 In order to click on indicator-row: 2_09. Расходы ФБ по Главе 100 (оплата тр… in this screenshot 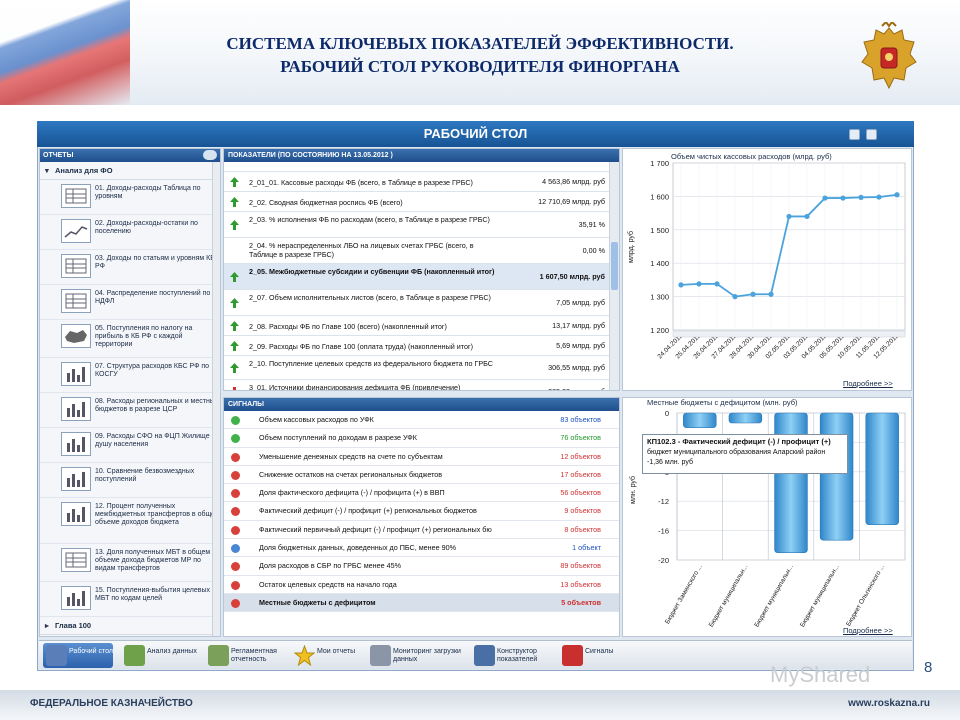, I will do `click(421, 346)`.